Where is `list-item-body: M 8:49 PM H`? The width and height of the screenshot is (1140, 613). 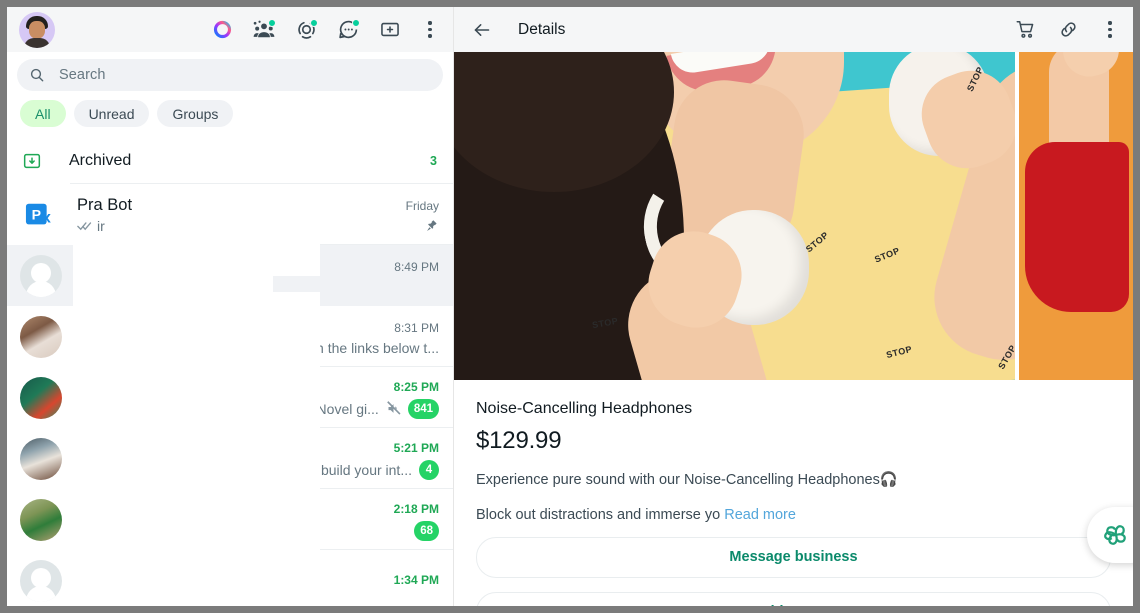 list-item-body: M 8:49 PM H is located at coordinates (258, 276).